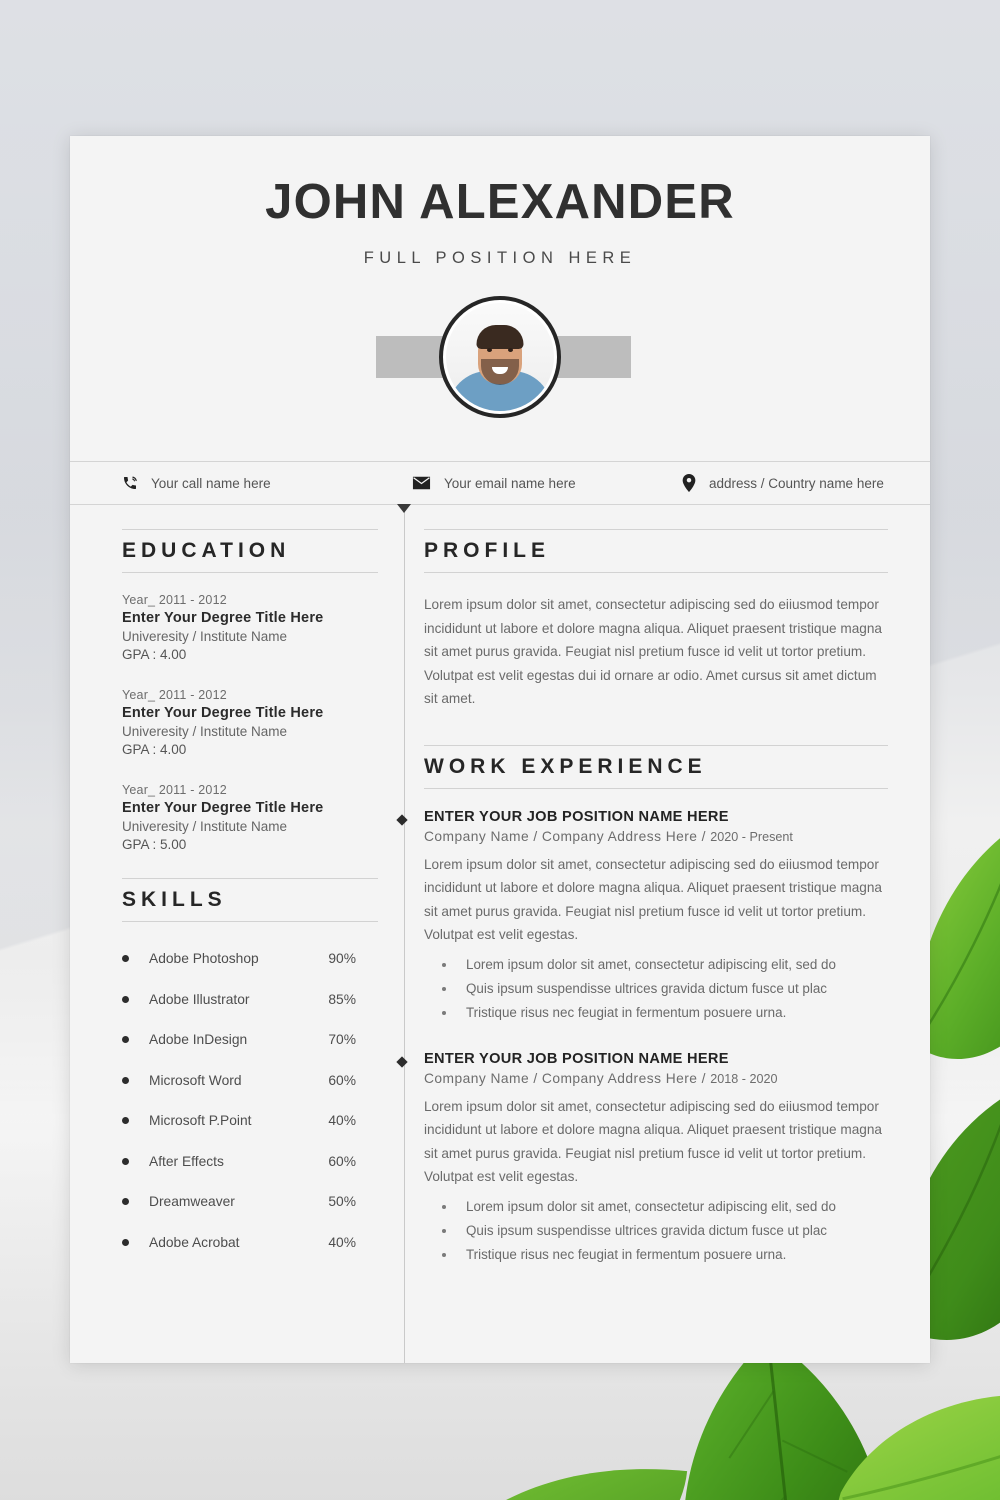 Image resolution: width=1000 pixels, height=1500 pixels. I want to click on list-item: Adobe Illustrator 85%, so click(250, 999).